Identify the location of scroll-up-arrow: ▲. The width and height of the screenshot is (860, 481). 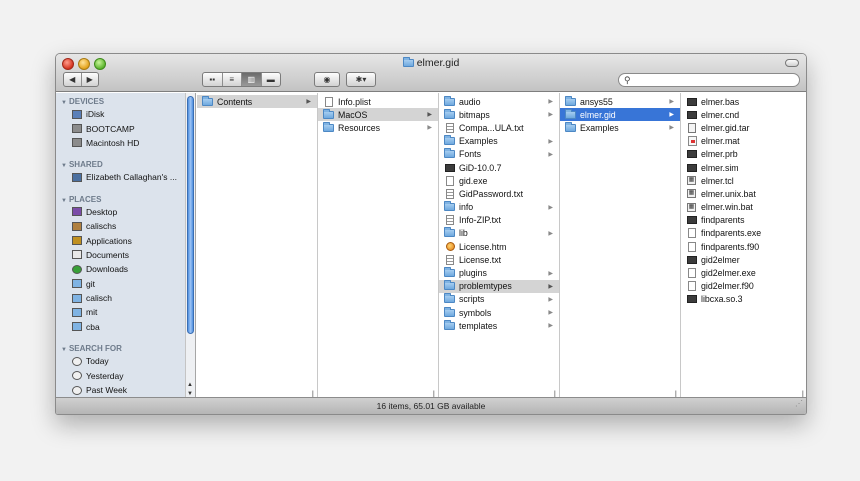
(190, 385).